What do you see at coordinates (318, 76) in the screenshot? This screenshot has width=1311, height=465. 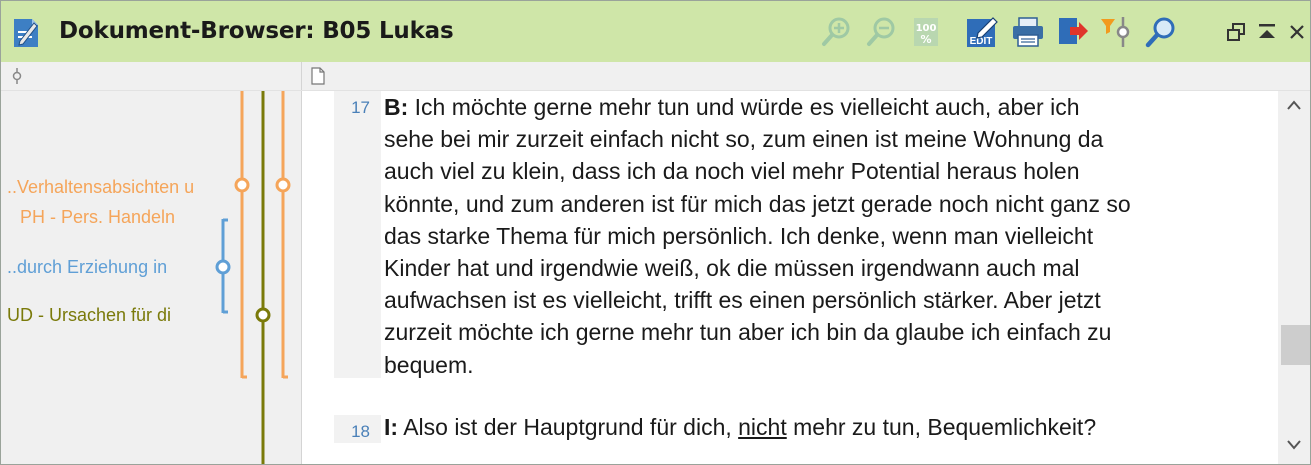 I see `document-header-icon` at bounding box center [318, 76].